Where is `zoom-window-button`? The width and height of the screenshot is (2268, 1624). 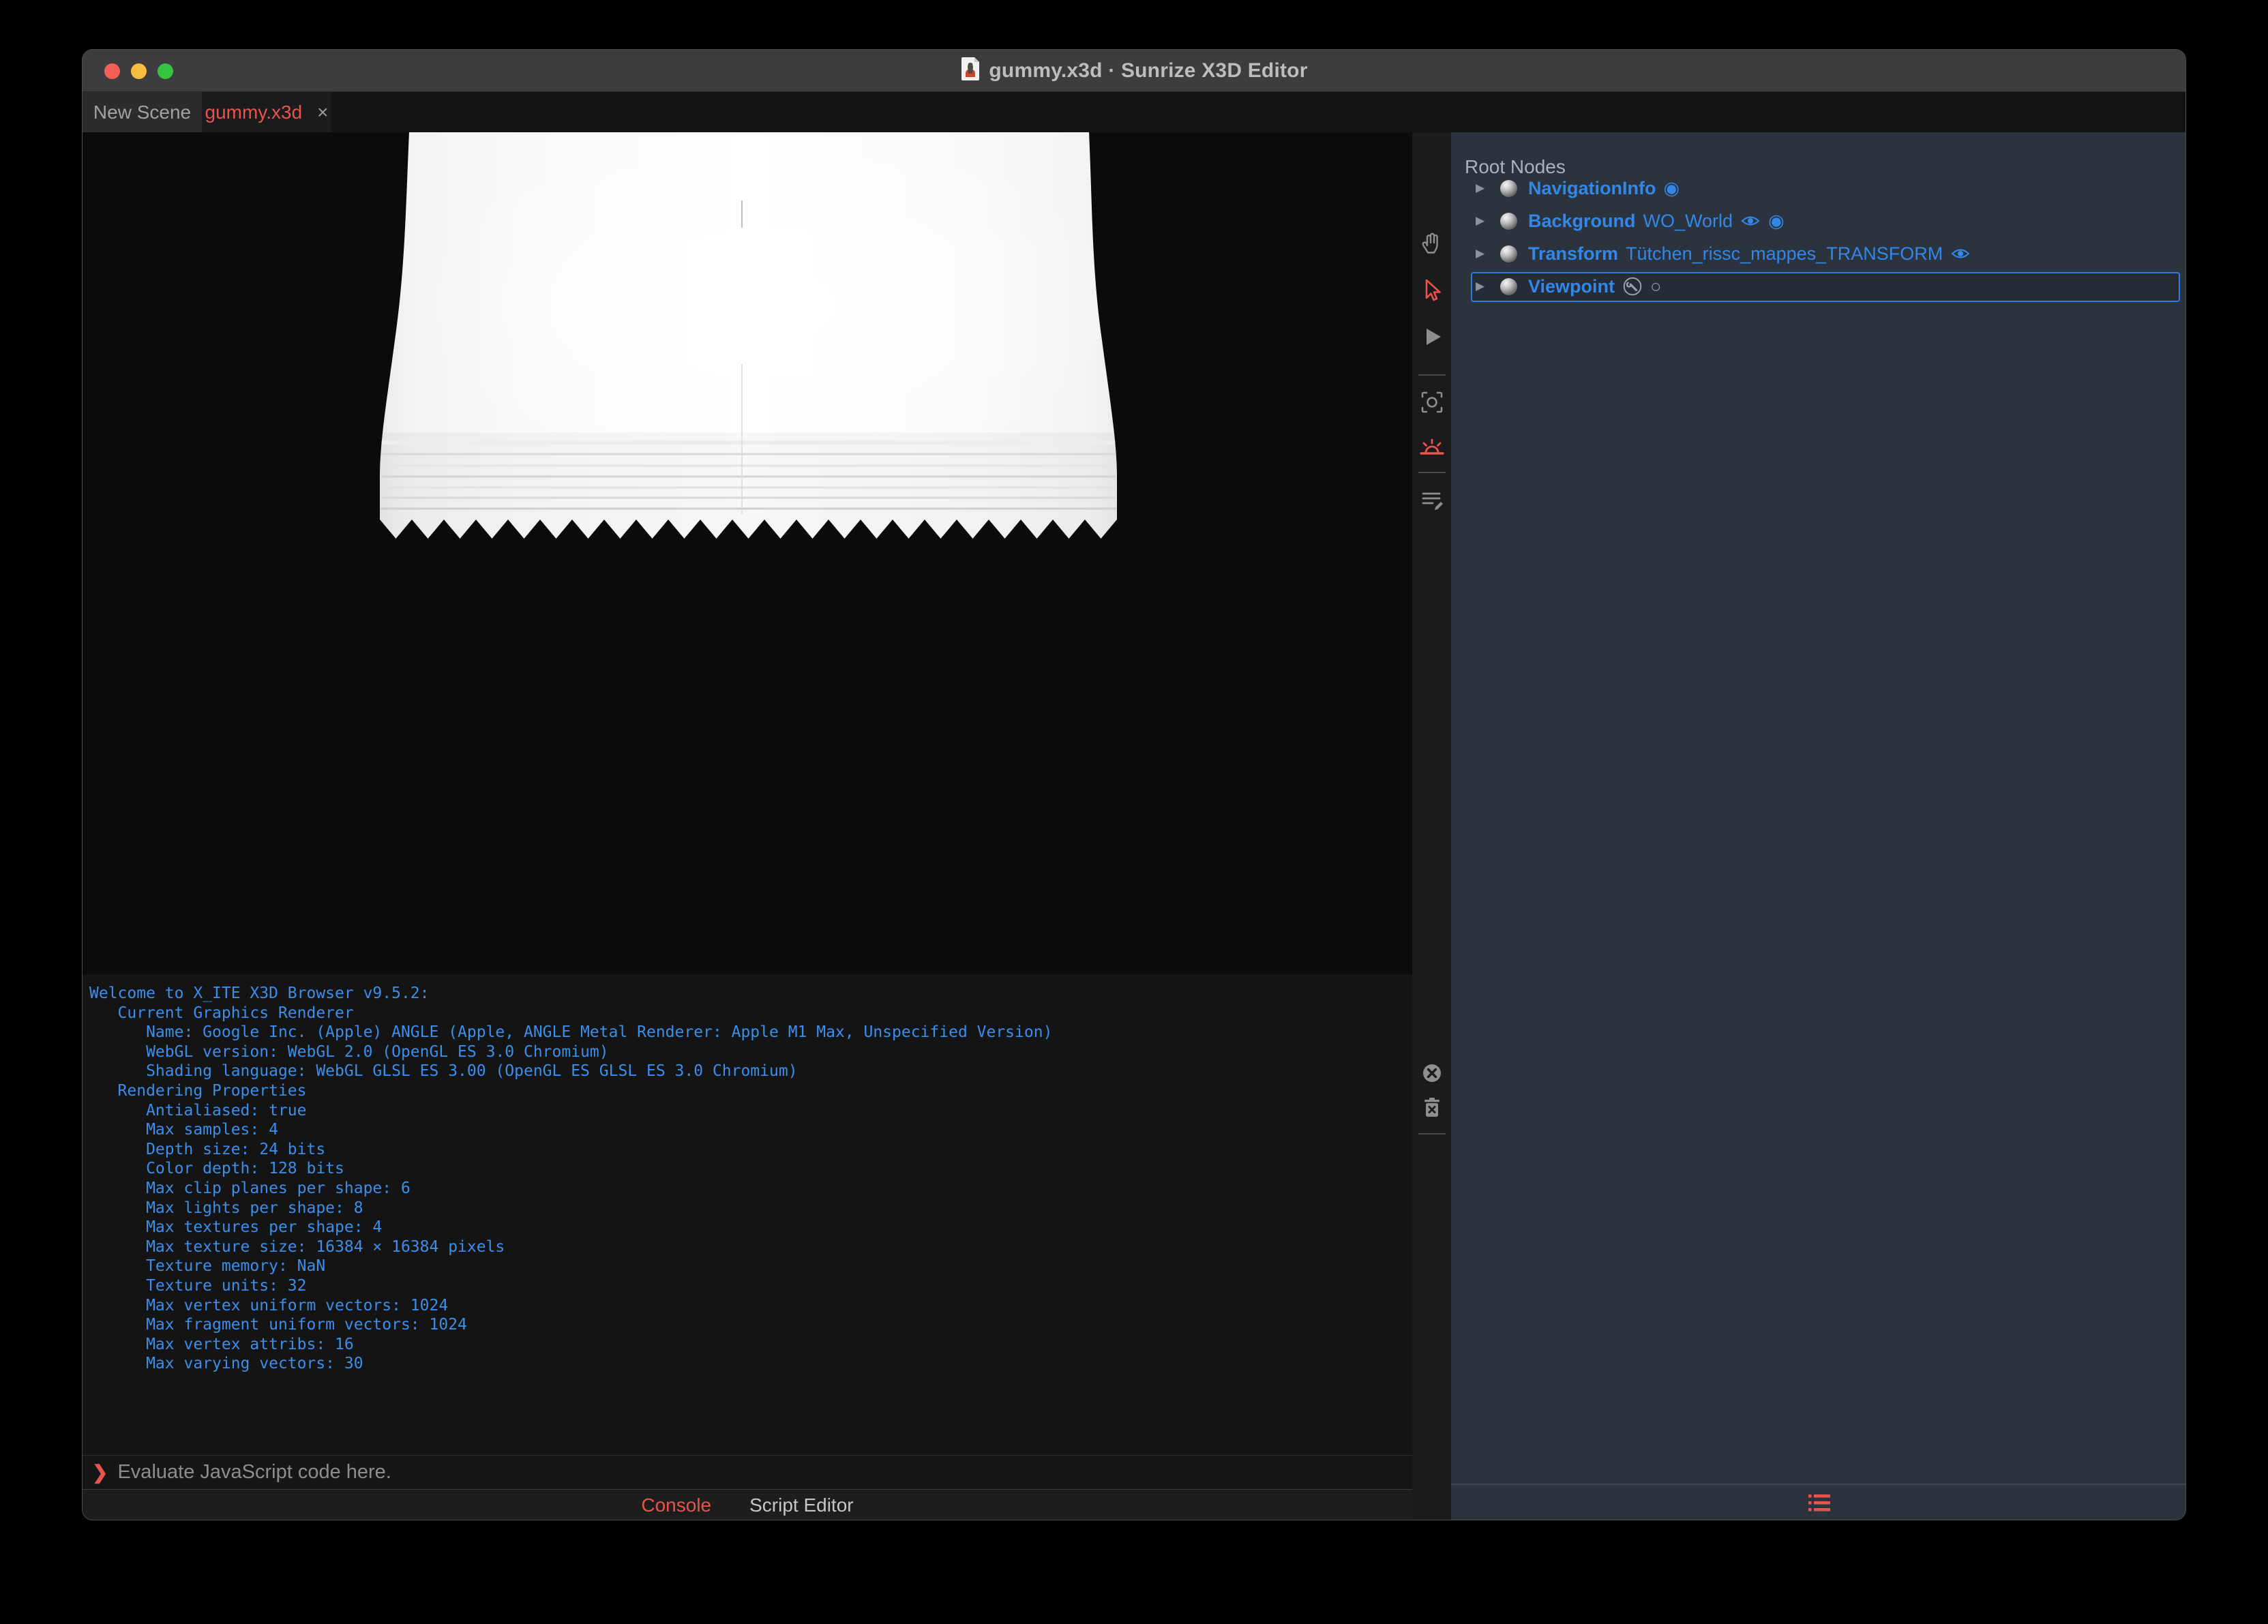 zoom-window-button is located at coordinates (165, 71).